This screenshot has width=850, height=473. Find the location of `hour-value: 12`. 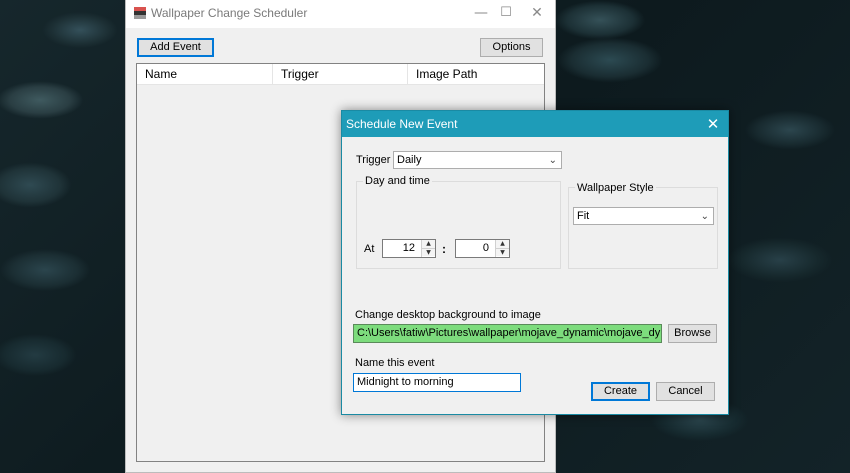

hour-value: 12 is located at coordinates (408, 248).